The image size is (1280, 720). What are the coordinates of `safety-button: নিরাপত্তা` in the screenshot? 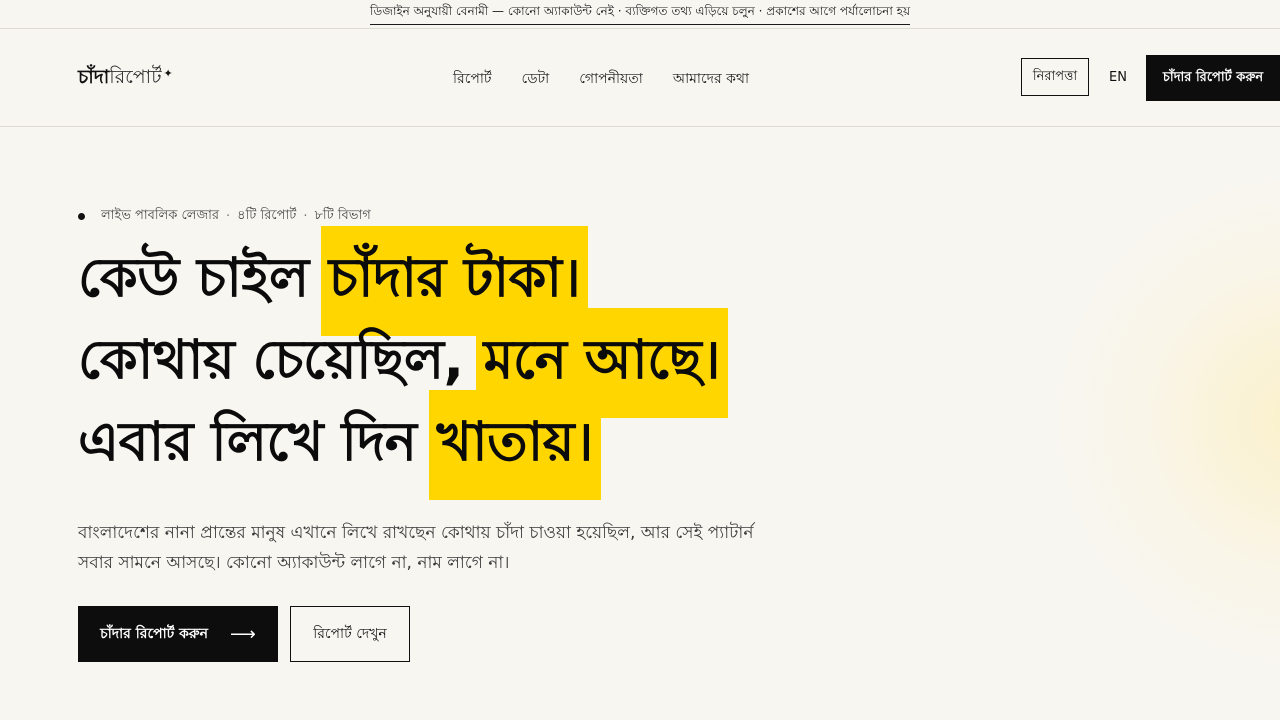 It's located at (1055, 77).